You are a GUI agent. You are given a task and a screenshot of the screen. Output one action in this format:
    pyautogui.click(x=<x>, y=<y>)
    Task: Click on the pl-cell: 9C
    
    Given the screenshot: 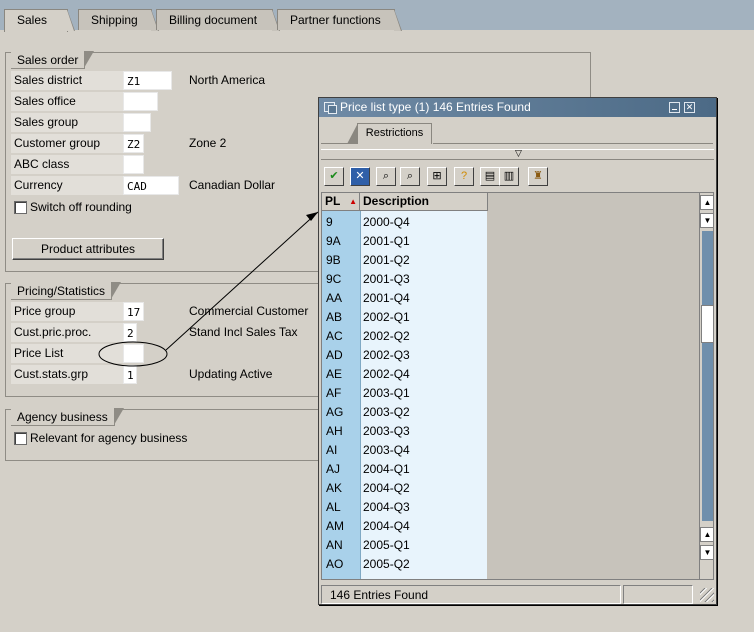 What is the action you would take?
    pyautogui.click(x=333, y=279)
    